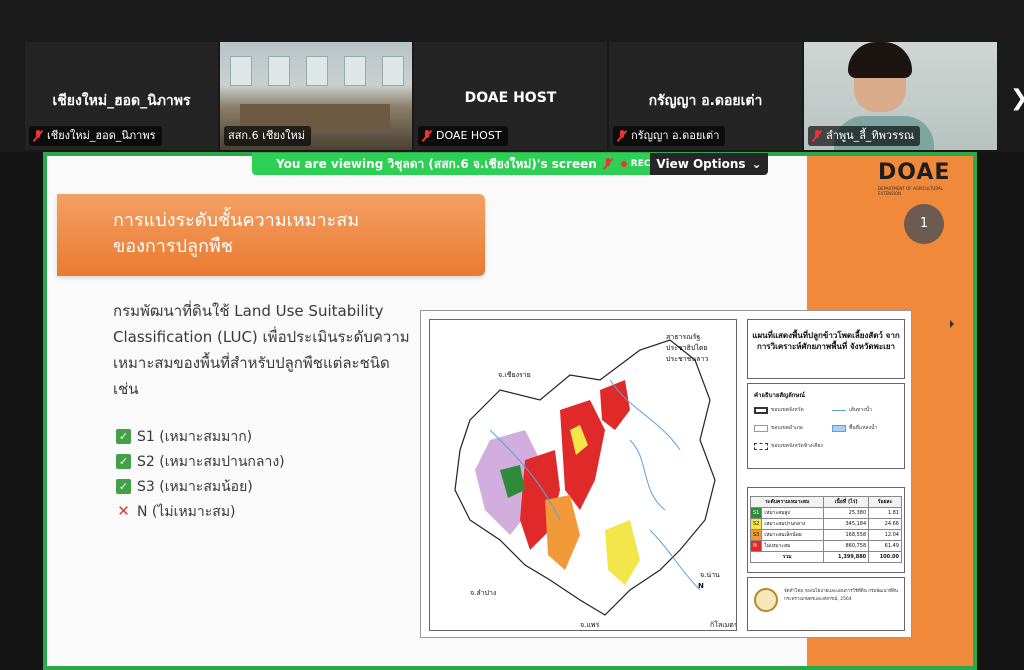 The image size is (1024, 670). Describe the element at coordinates (825, 557) in the screenshot. I see `table-total-row: รวม 1,399,880 100.00` at that location.